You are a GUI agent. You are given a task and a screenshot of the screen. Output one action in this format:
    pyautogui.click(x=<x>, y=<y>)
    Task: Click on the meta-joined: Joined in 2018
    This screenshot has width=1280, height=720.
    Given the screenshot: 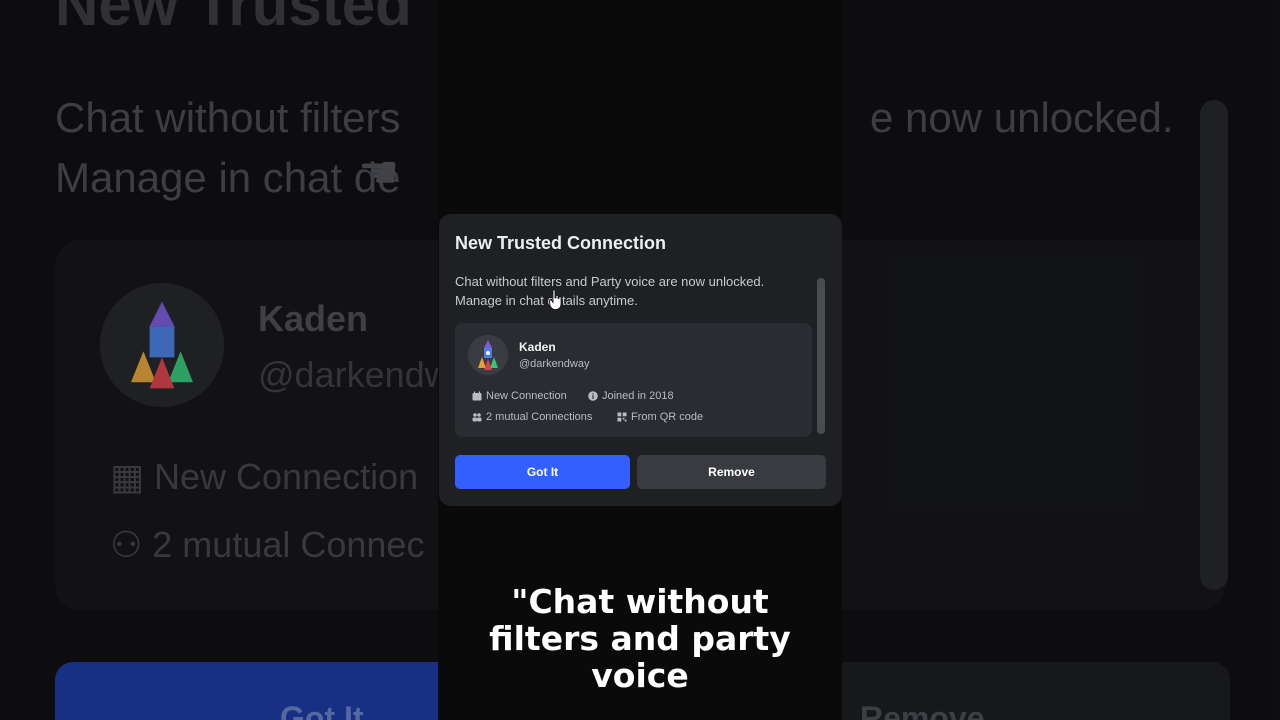 What is the action you would take?
    pyautogui.click(x=631, y=396)
    